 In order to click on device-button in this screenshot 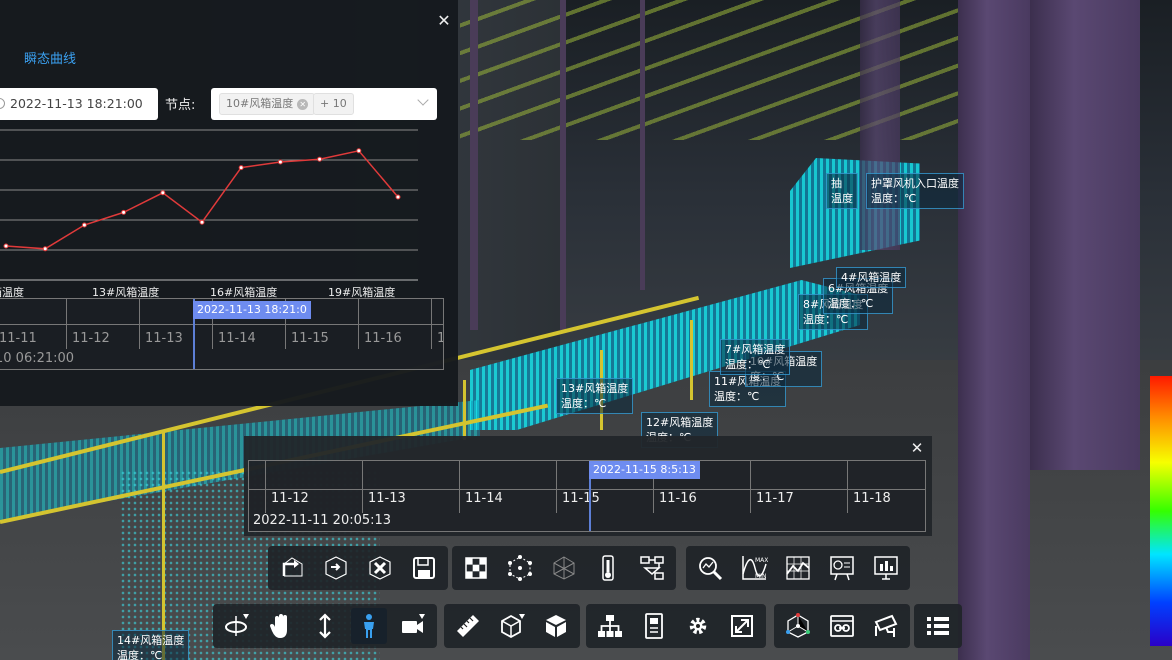, I will do `click(654, 626)`.